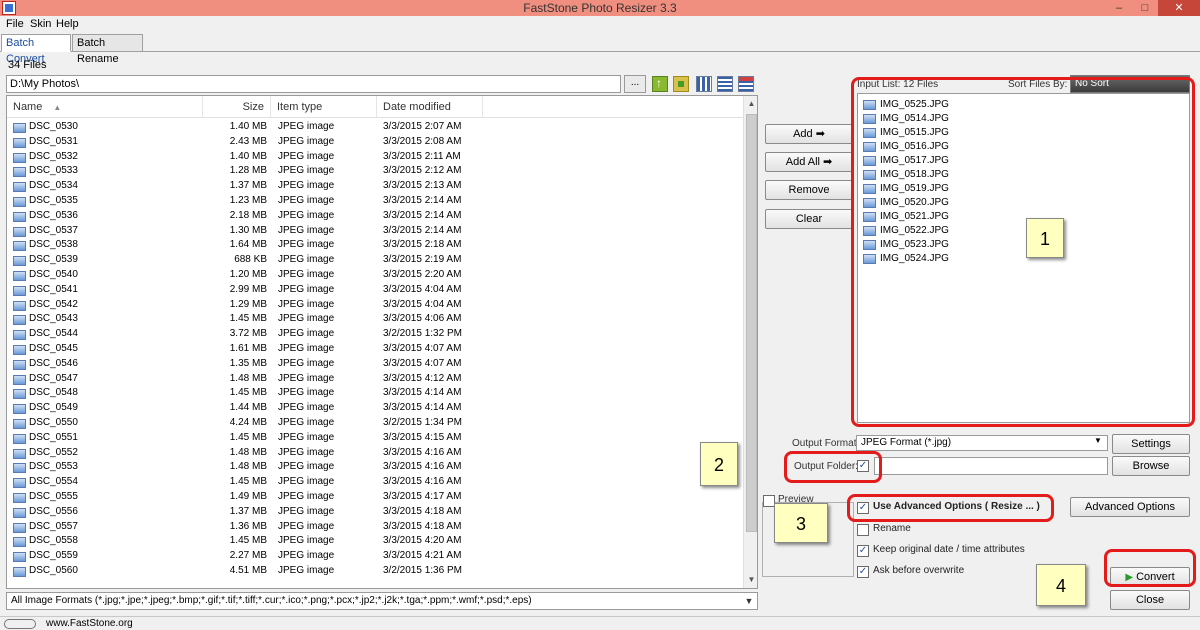 Image resolution: width=1200 pixels, height=630 pixels. I want to click on clear-button: Clear, so click(809, 219).